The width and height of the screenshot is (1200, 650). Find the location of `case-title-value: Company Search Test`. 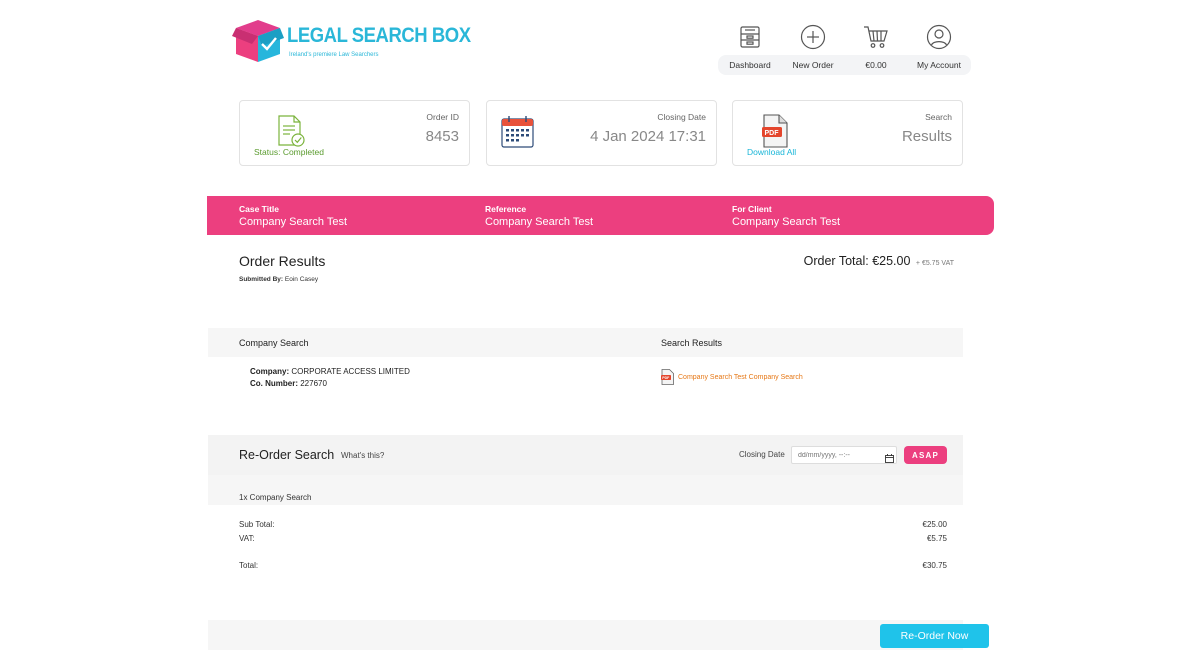

case-title-value: Company Search Test is located at coordinates (293, 222).